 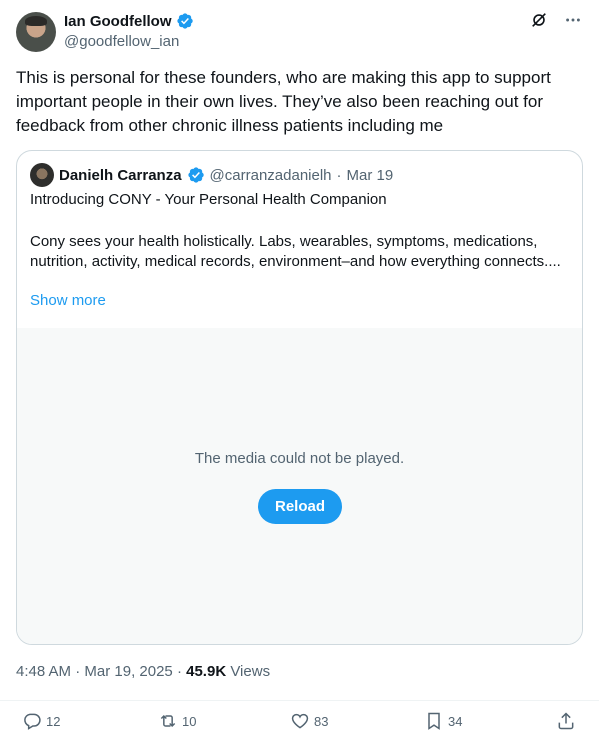 What do you see at coordinates (250, 671) in the screenshot?
I see `views-label: Views` at bounding box center [250, 671].